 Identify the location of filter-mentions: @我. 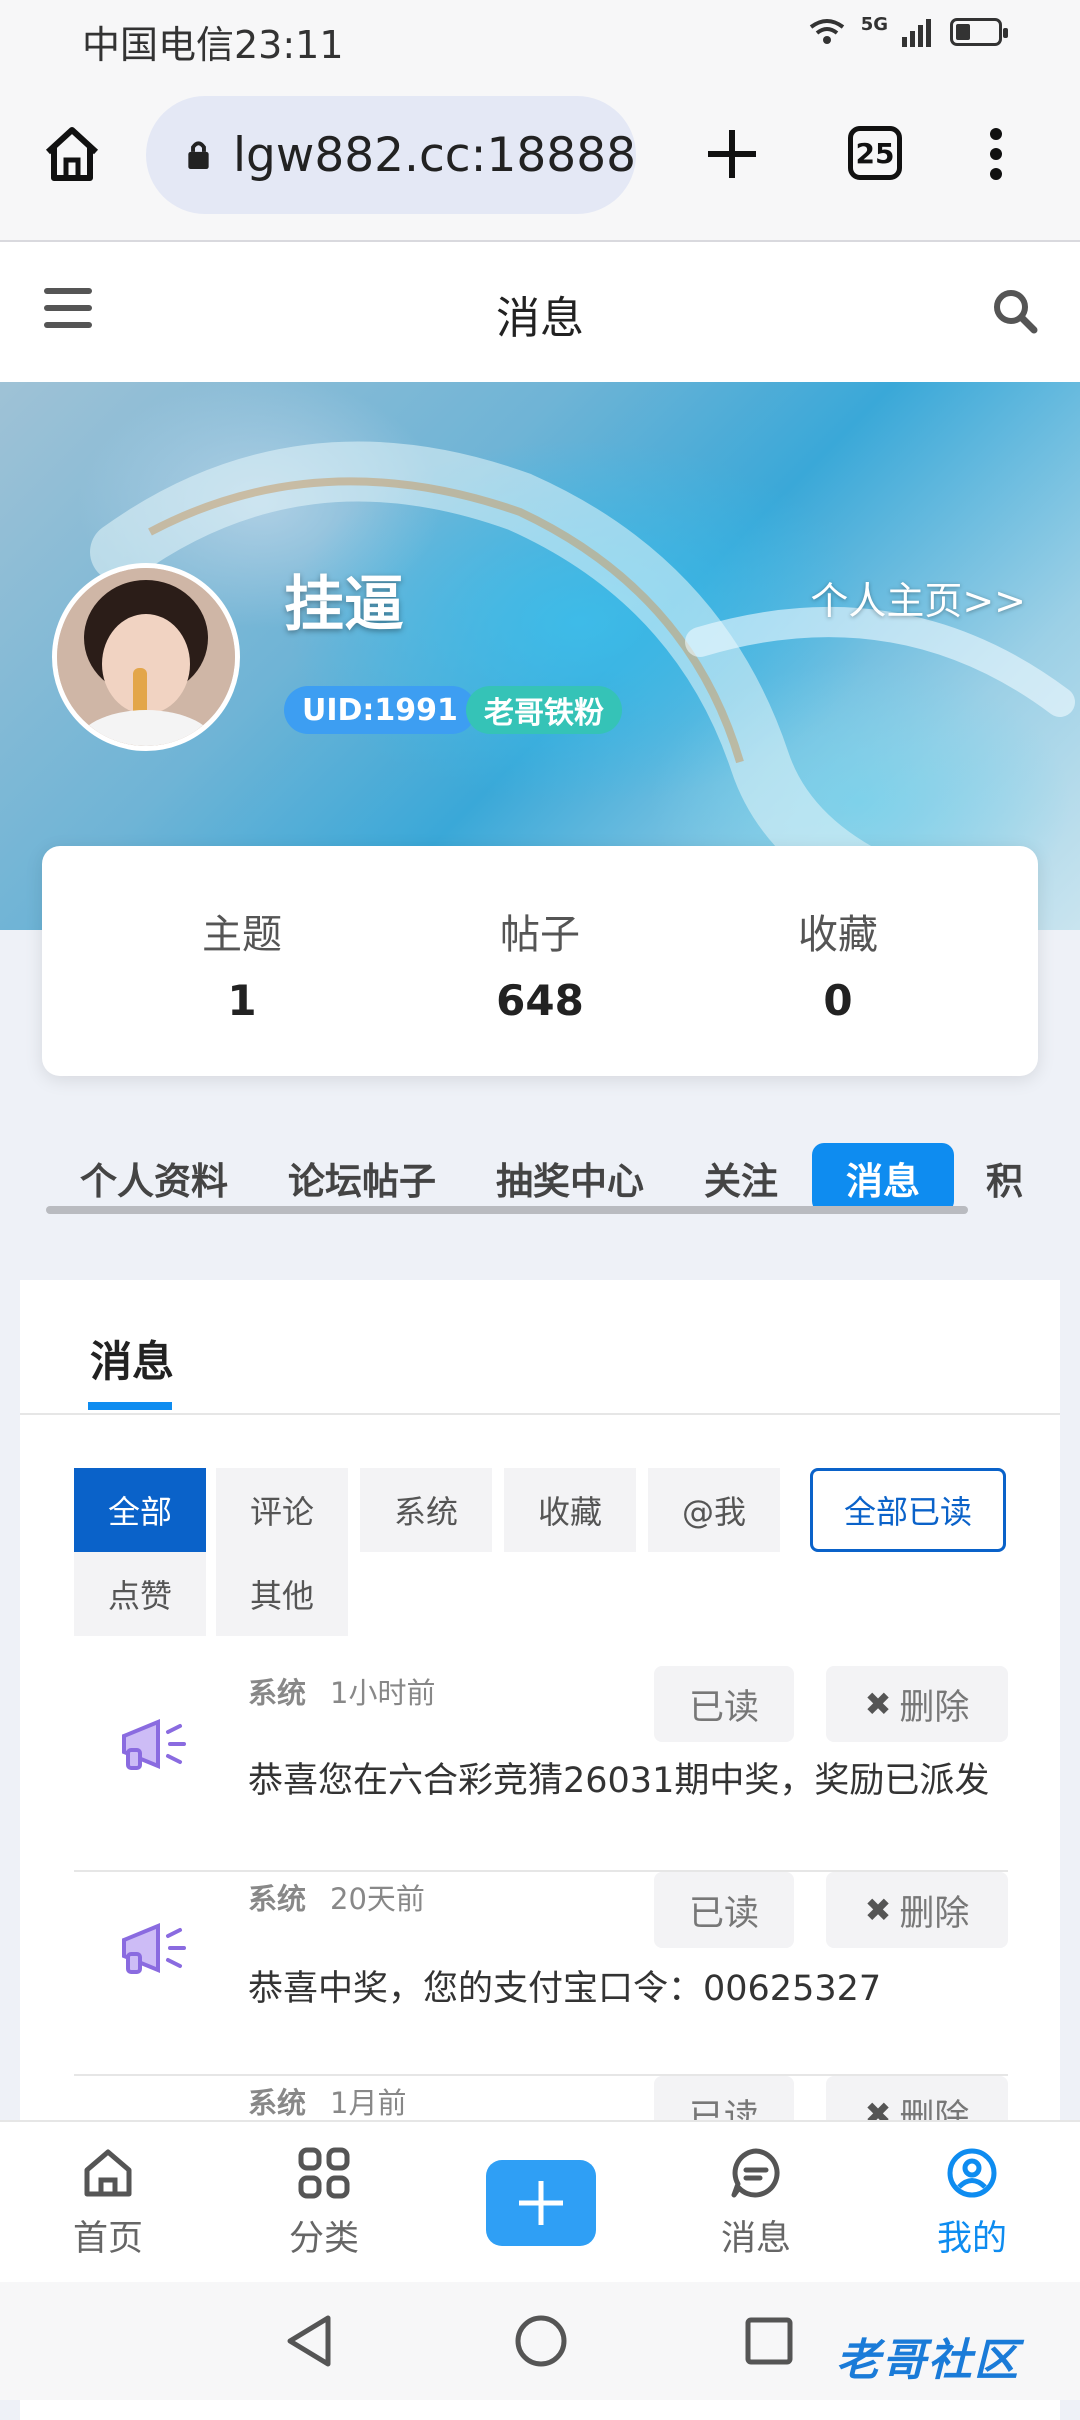
(714, 1510).